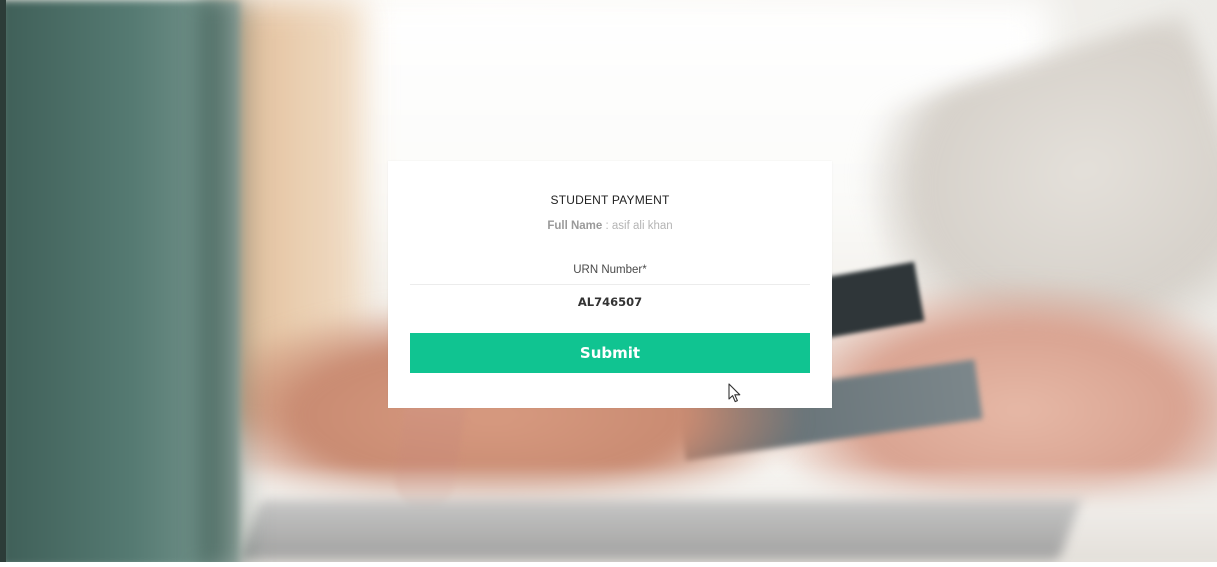 Image resolution: width=1217 pixels, height=567 pixels. What do you see at coordinates (642, 226) in the screenshot?
I see `full-name-value: asif ali khan` at bounding box center [642, 226].